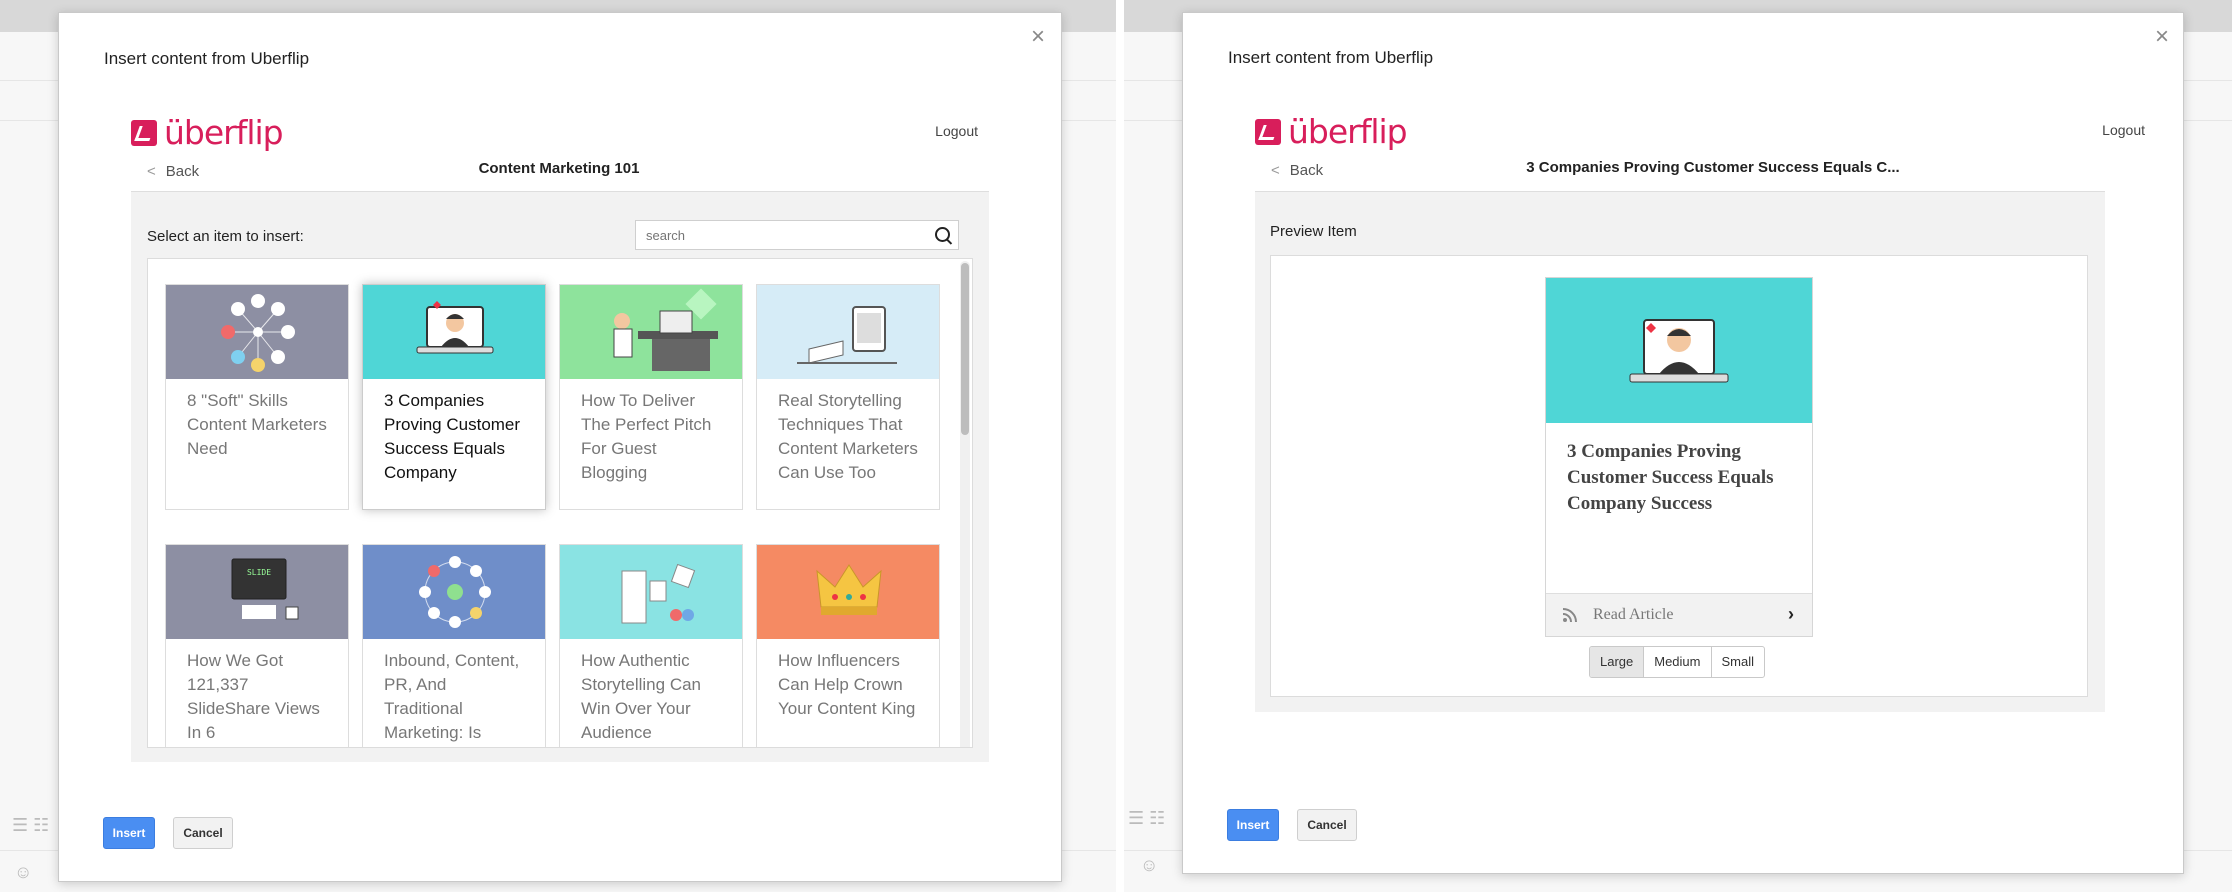 The image size is (2232, 892). Describe the element at coordinates (942, 234) in the screenshot. I see `search-icon` at that location.